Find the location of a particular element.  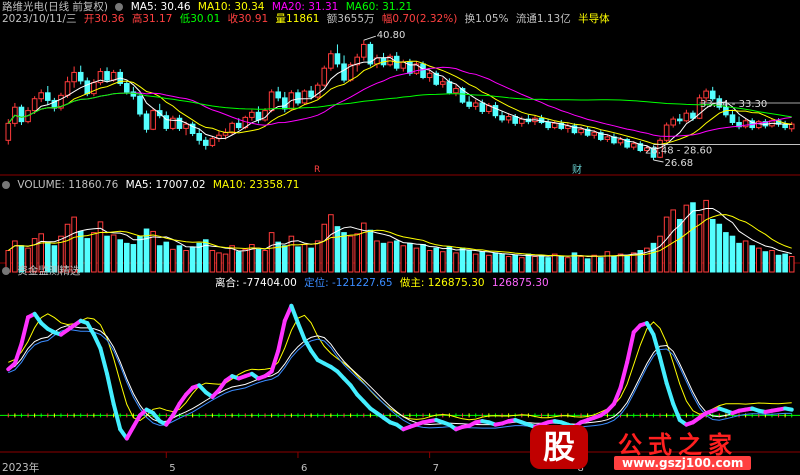

indicator-title: 资金监测精选 is located at coordinates (48, 271).